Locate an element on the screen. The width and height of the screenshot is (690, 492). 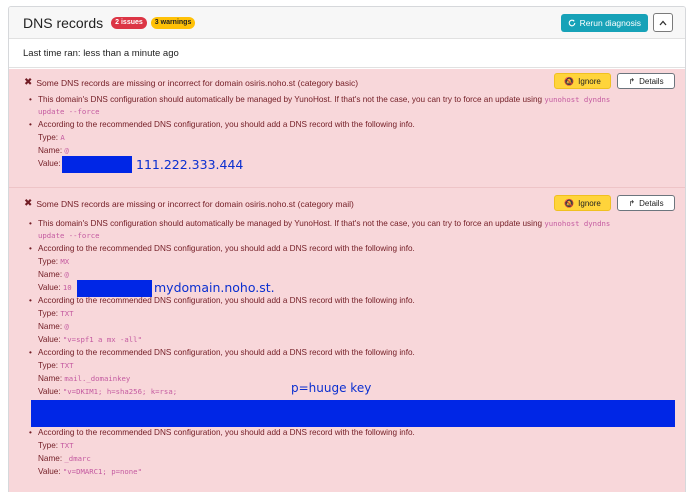
warnings-badge: 3 warnings is located at coordinates (173, 22).